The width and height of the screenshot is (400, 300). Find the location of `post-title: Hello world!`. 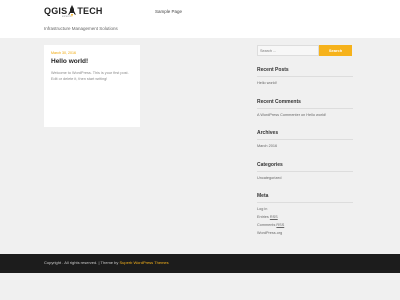

post-title: Hello world! is located at coordinates (69, 61).